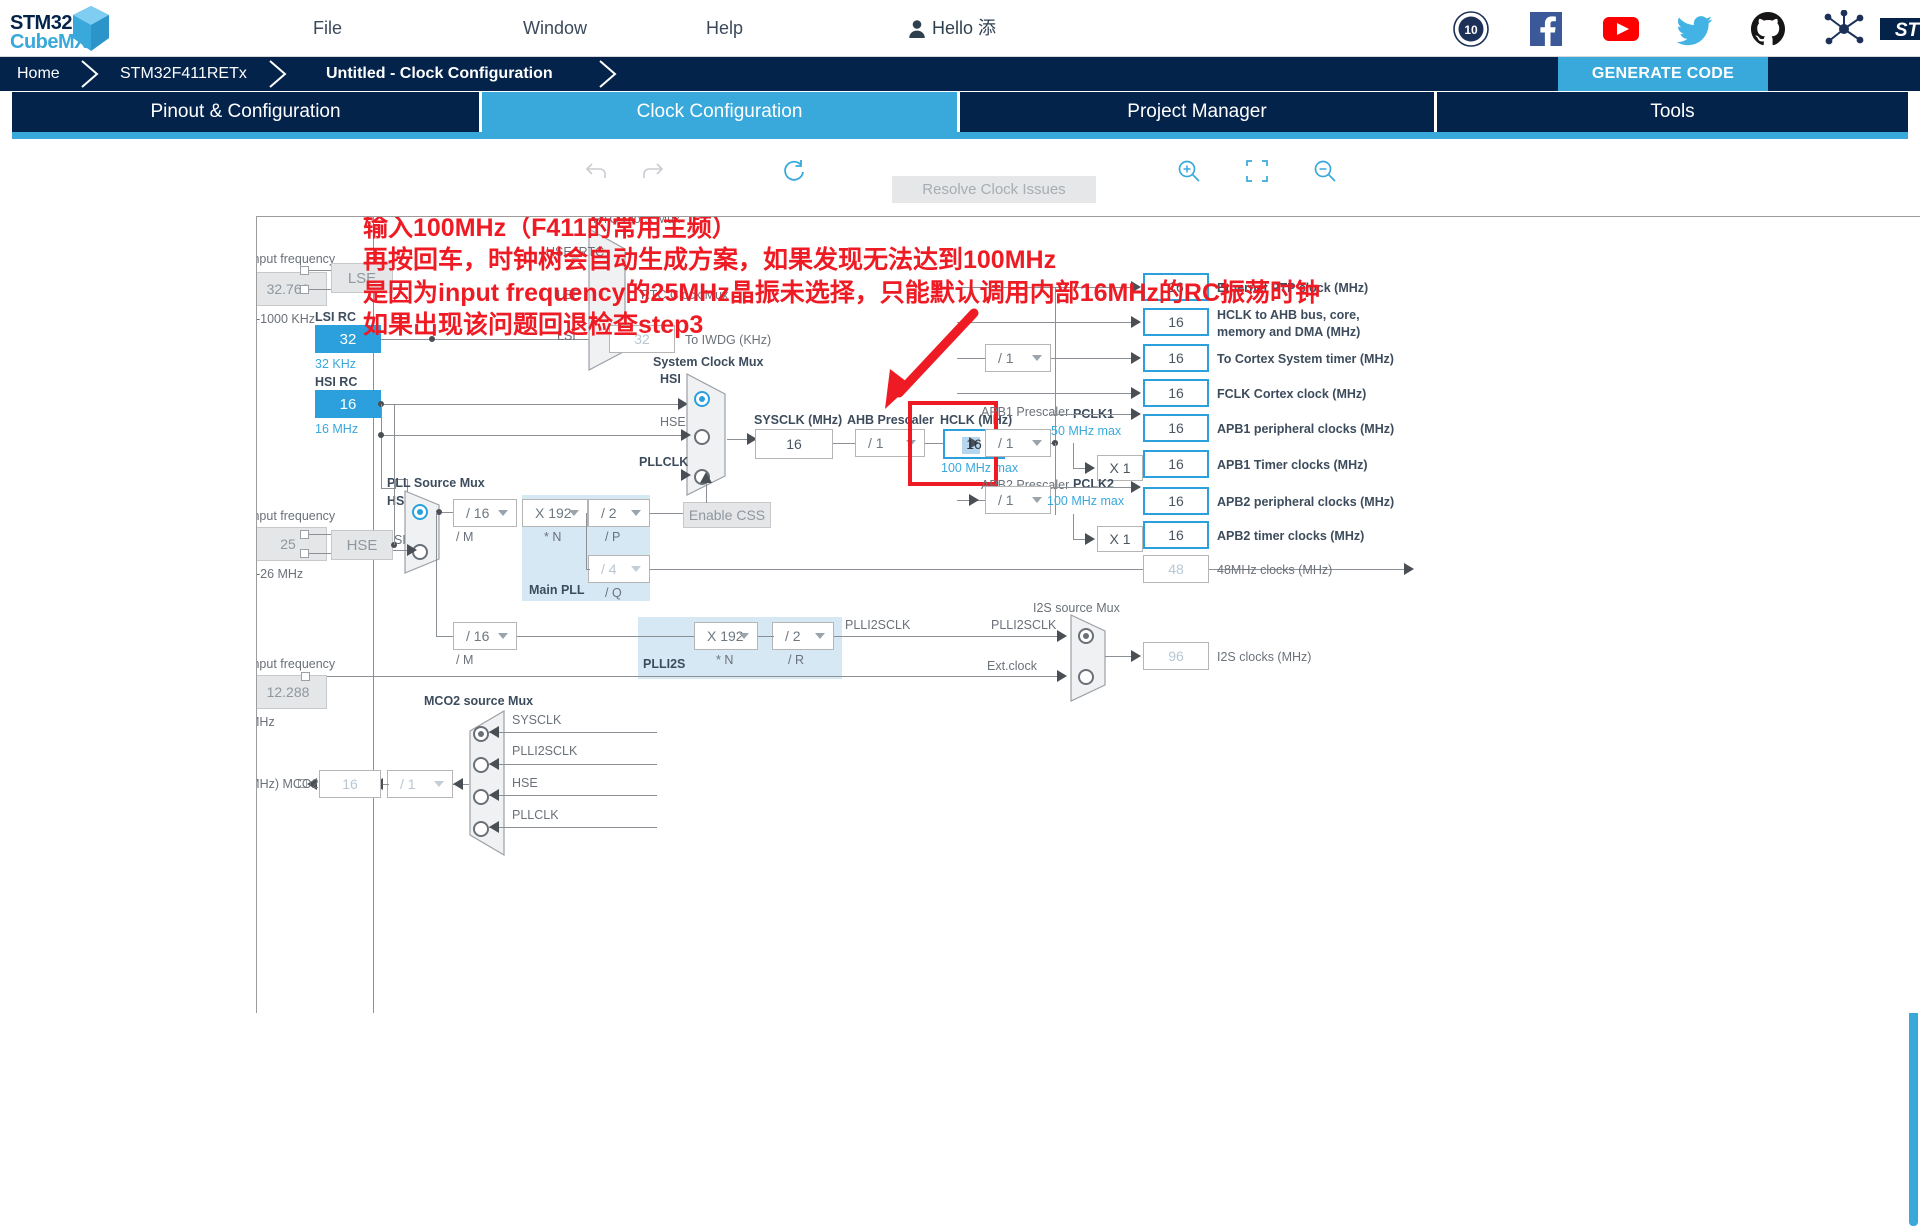  I want to click on plli2s-m-value: / 16, so click(478, 636).